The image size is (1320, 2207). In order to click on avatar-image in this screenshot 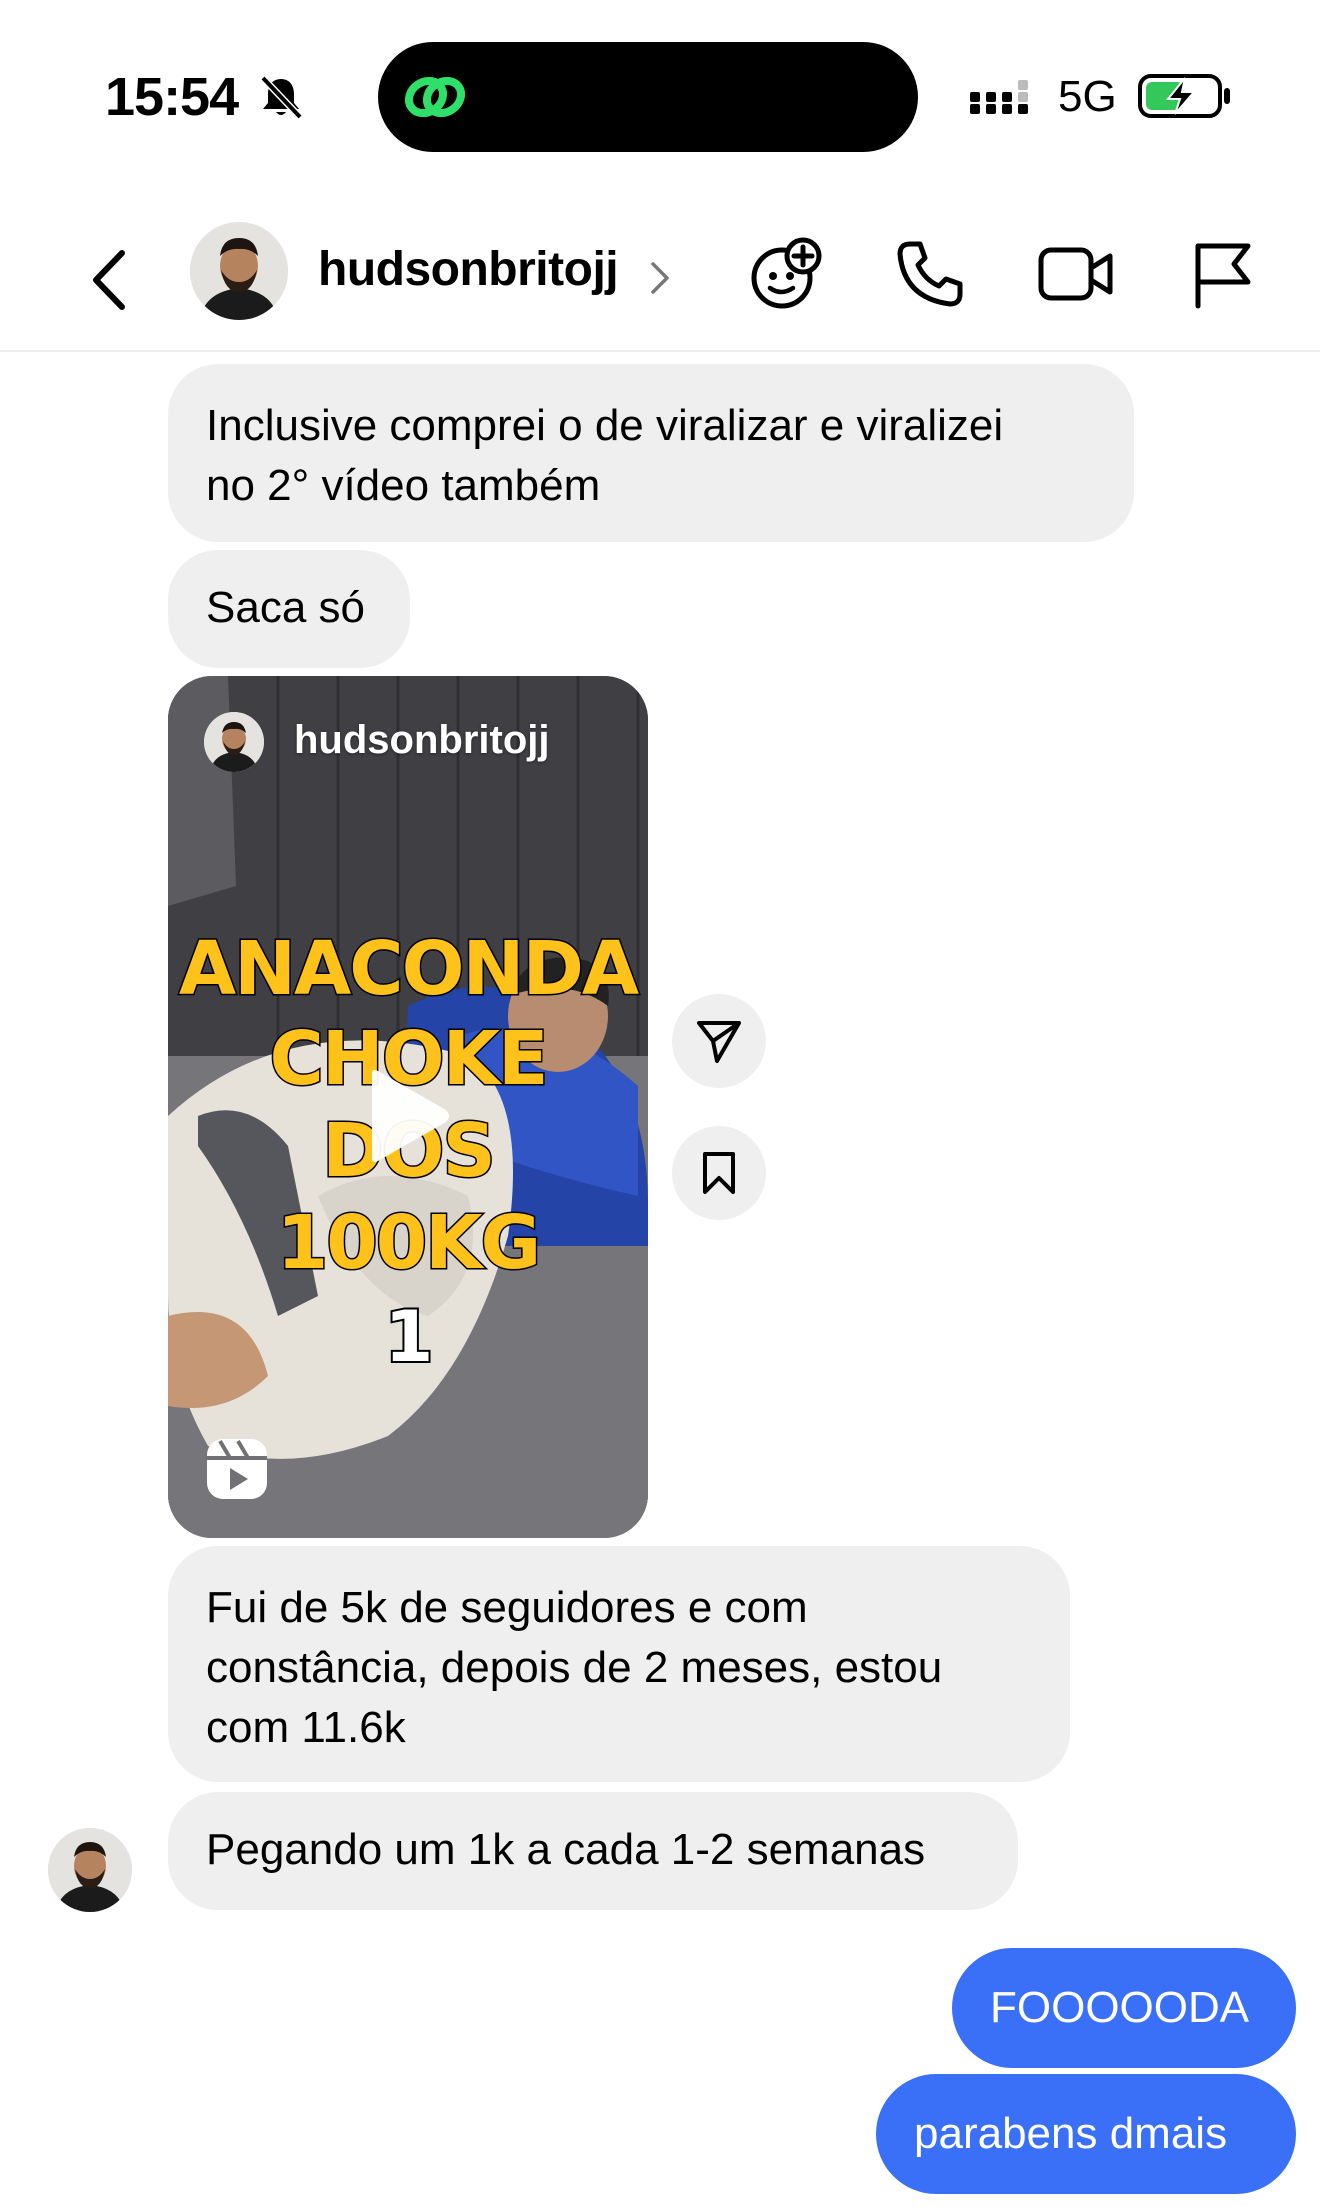, I will do `click(239, 271)`.